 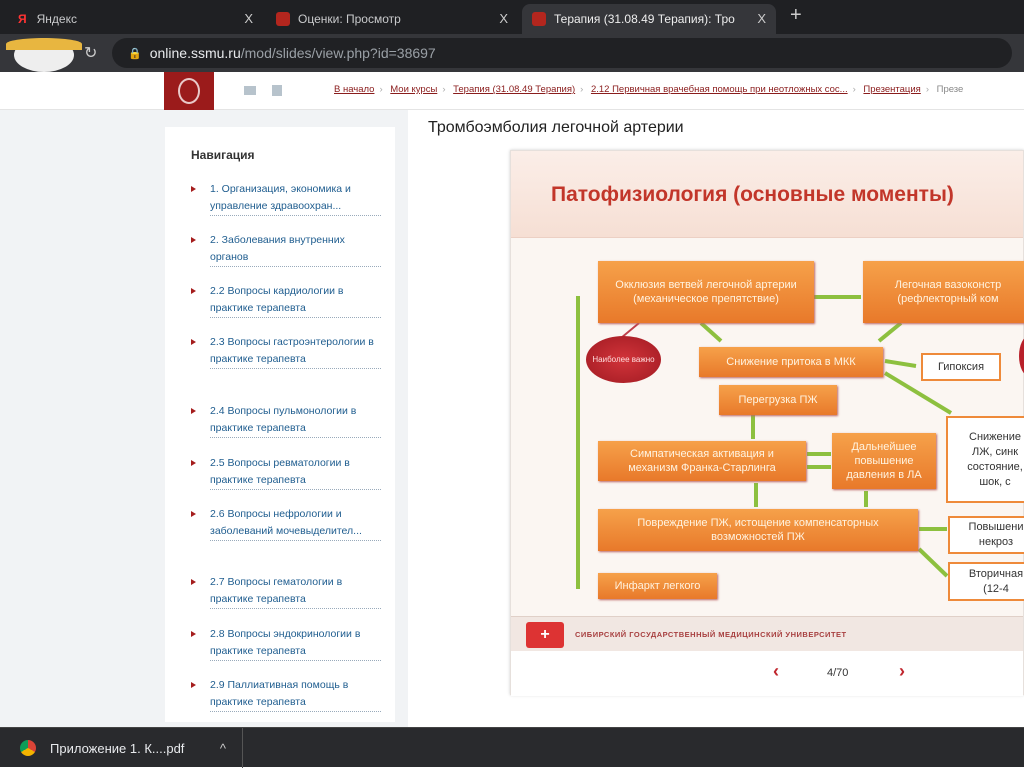 What do you see at coordinates (338, 53) in the screenshot?
I see `url-path: /mod/slides/view.php?id=38697` at bounding box center [338, 53].